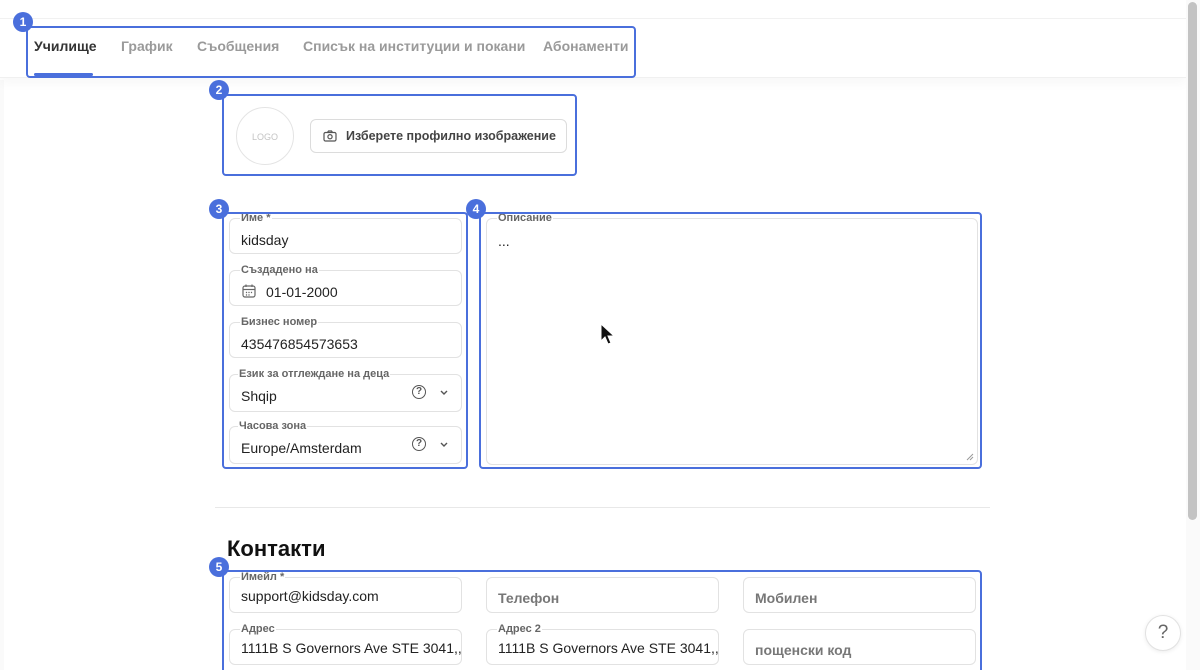 The image size is (1200, 670). Describe the element at coordinates (259, 396) in the screenshot. I see `language-value: Shqip` at that location.